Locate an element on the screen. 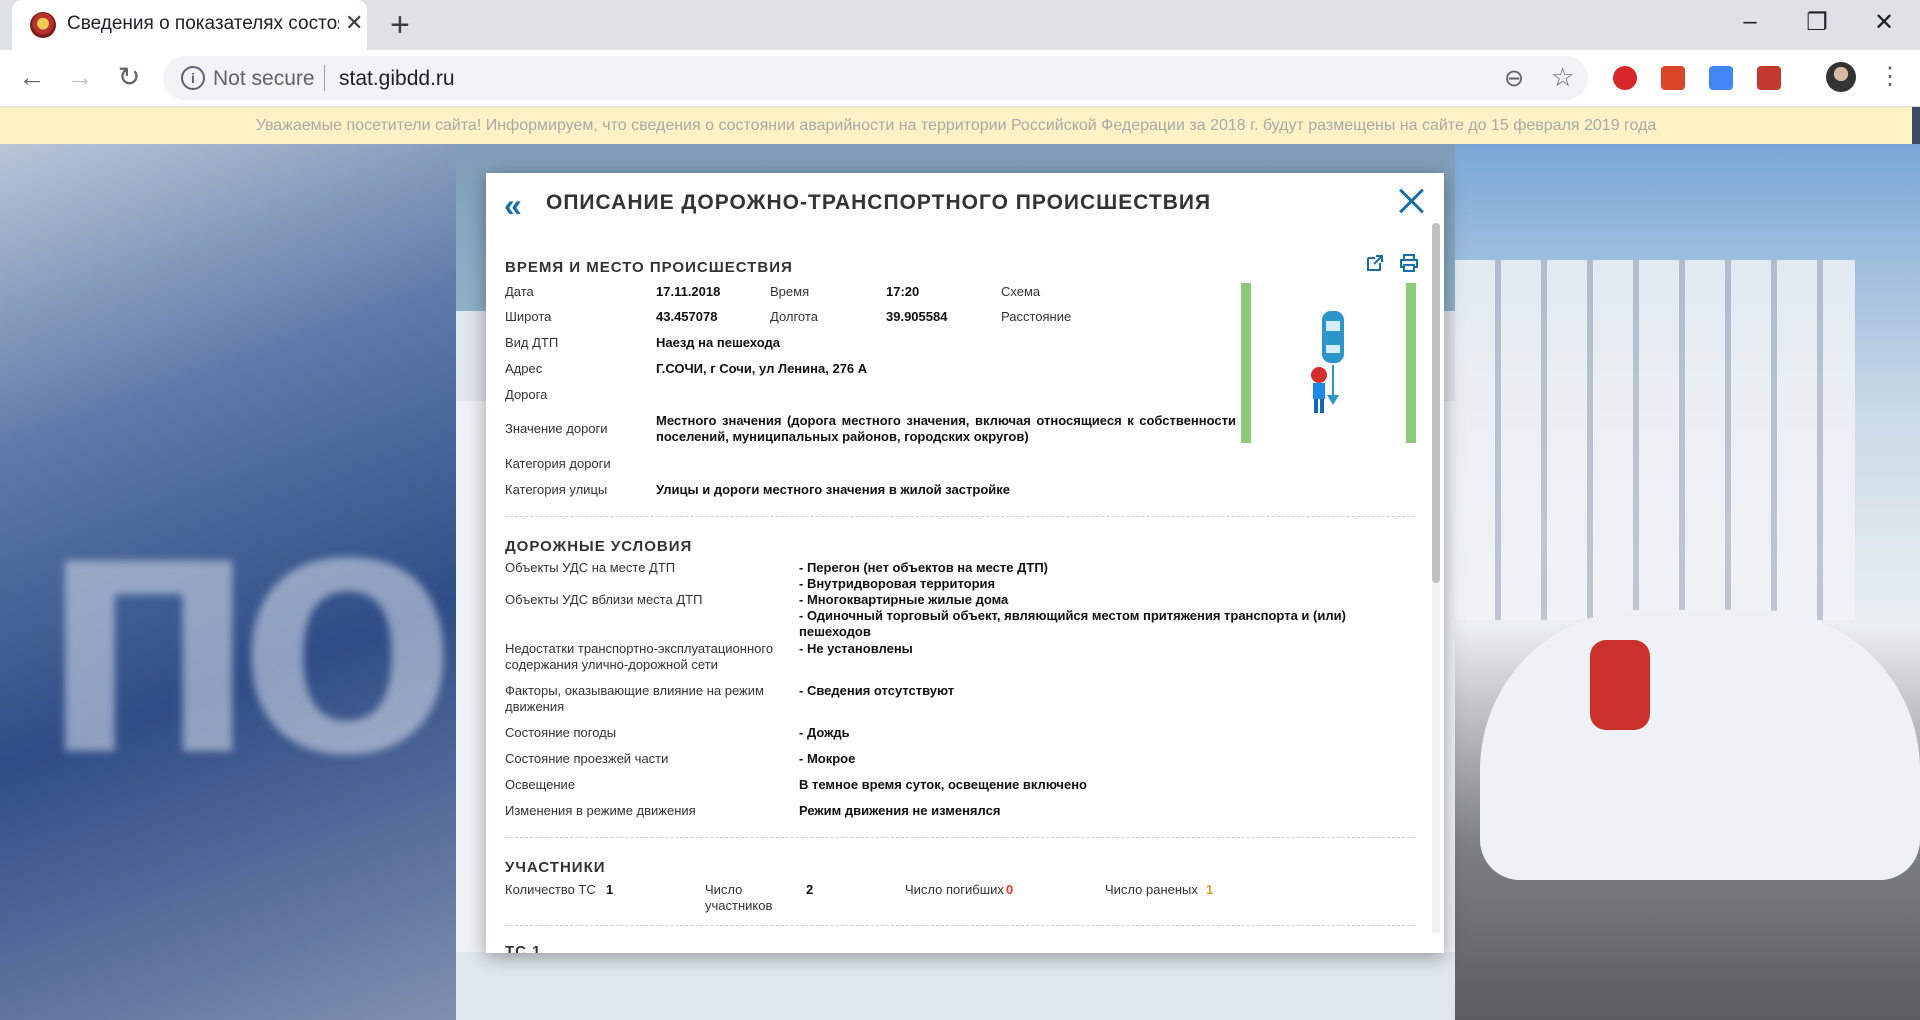 This screenshot has width=1920, height=1020. changes-label: Изменения в режиме движения is located at coordinates (600, 810).